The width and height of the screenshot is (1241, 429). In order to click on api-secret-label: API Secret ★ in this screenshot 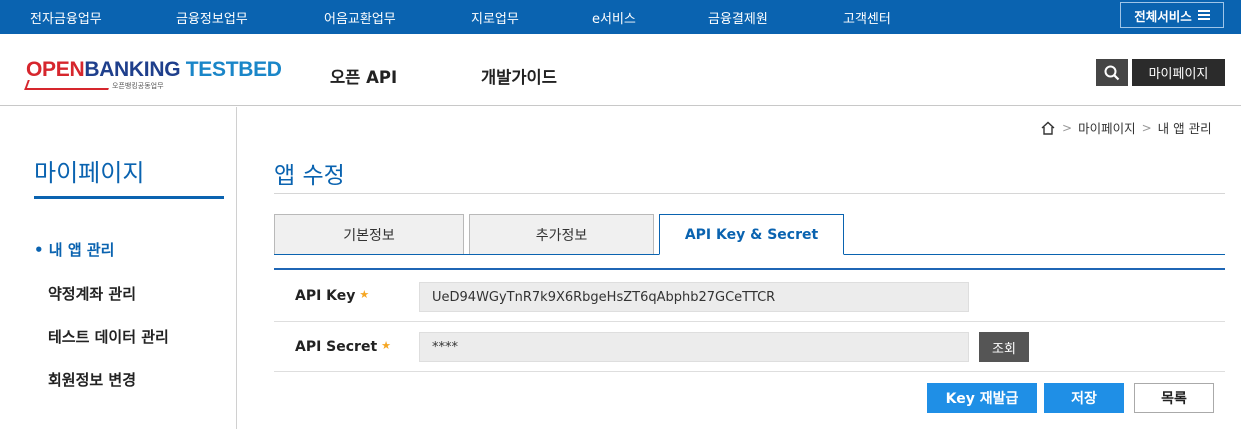, I will do `click(343, 347)`.